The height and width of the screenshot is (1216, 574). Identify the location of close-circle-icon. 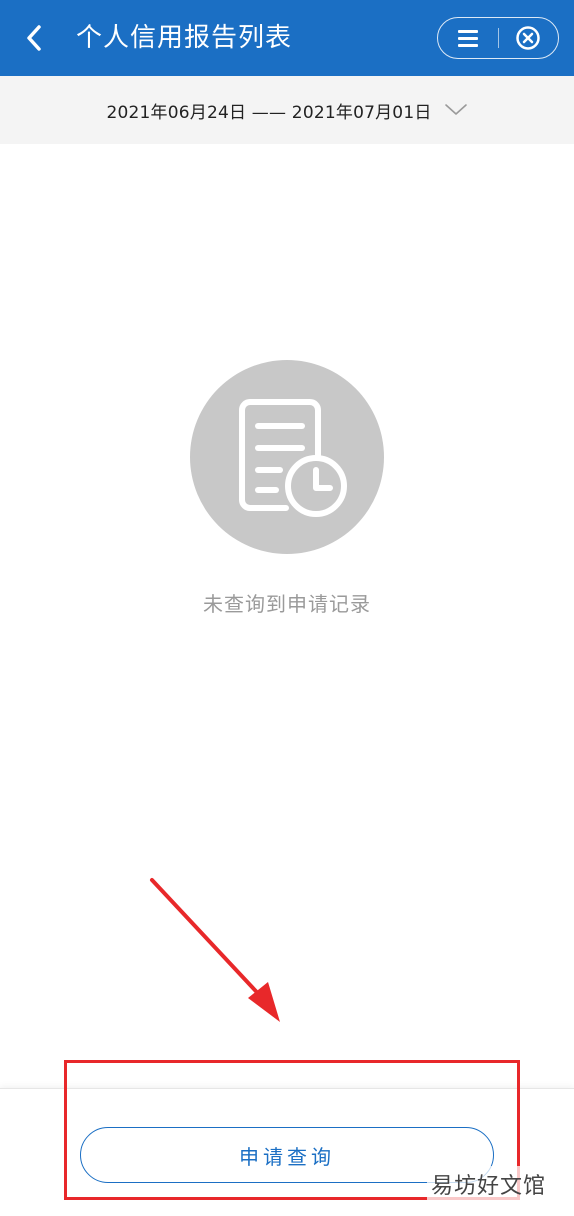
(528, 38).